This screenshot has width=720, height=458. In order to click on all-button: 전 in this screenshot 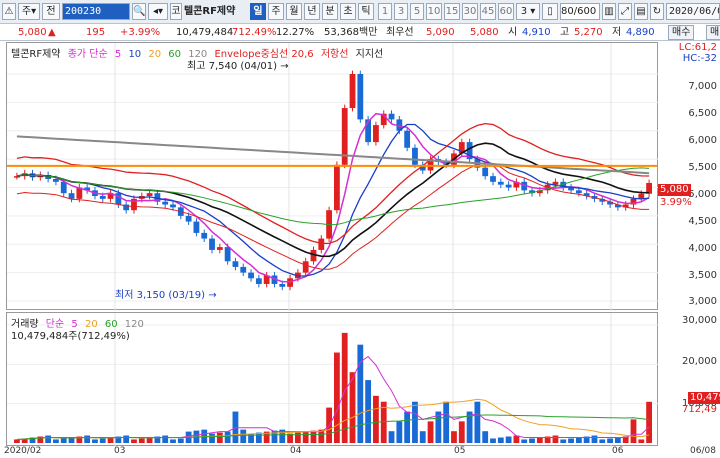, I will do `click(51, 11)`.